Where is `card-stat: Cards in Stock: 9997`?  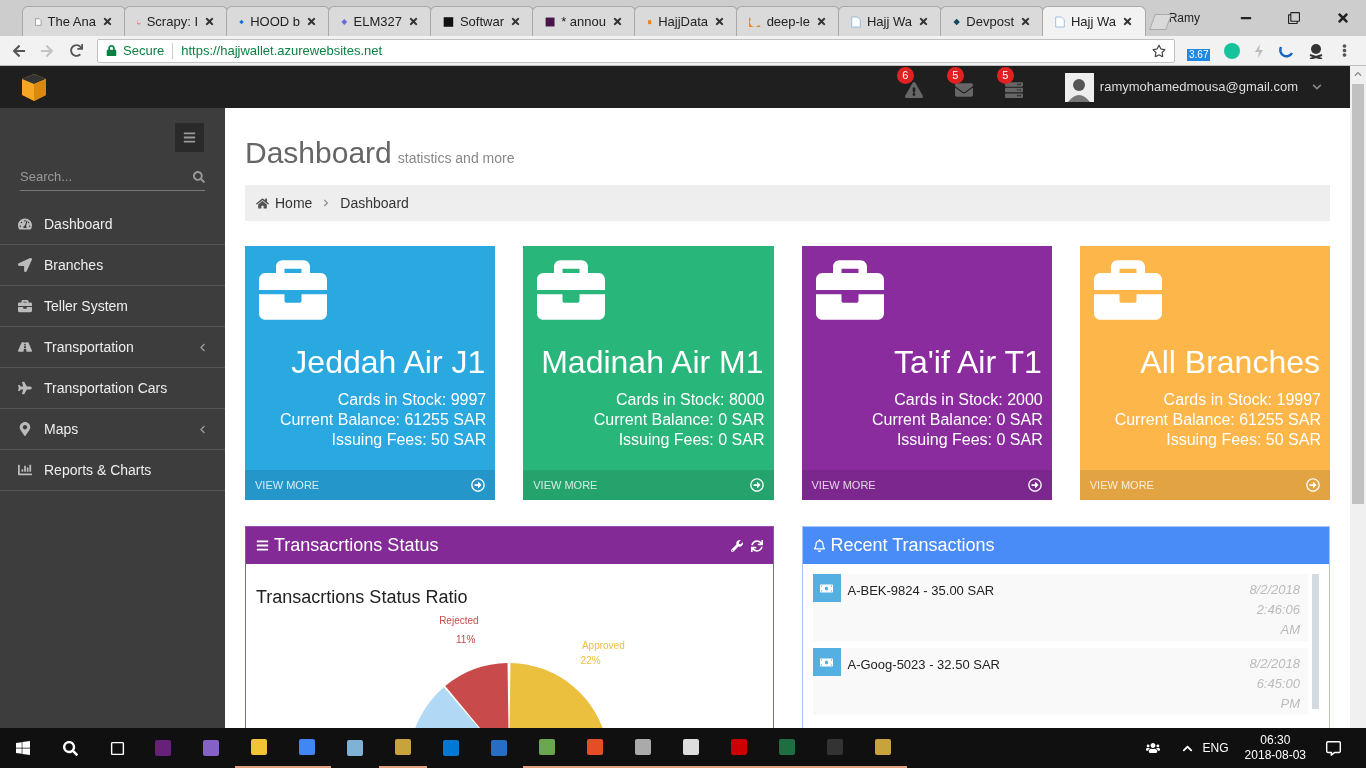
card-stat: Cards in Stock: 9997 is located at coordinates (412, 400).